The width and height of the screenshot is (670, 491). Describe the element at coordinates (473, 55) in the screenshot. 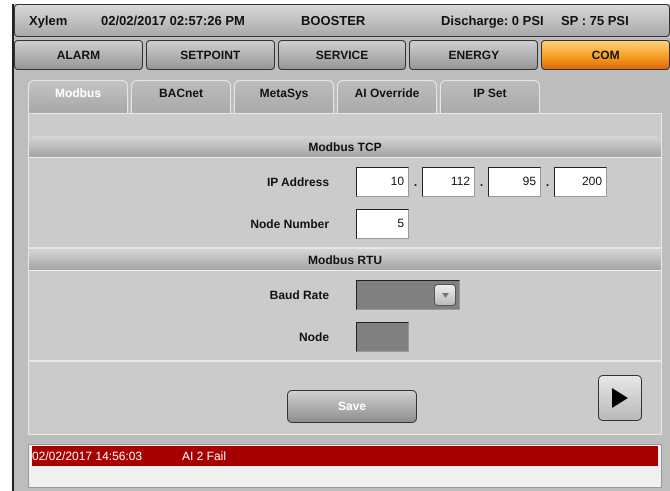

I see `nav-tab: ENERGY` at that location.